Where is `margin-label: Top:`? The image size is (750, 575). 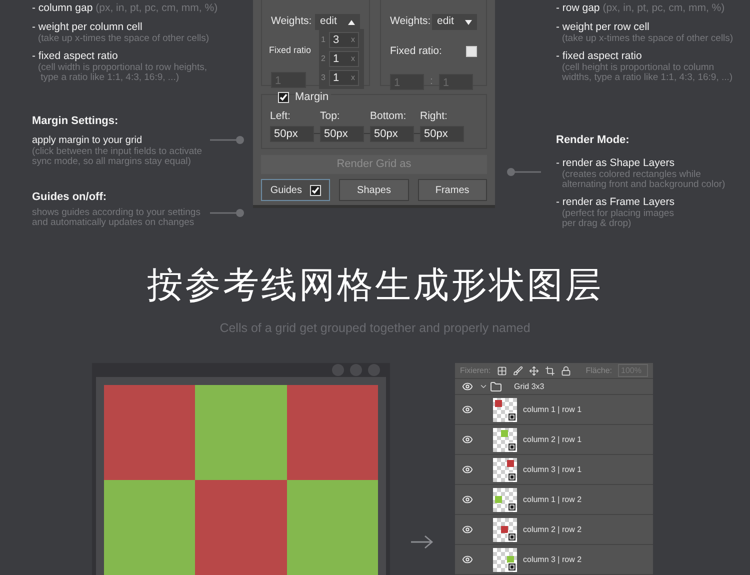 margin-label: Top: is located at coordinates (330, 116).